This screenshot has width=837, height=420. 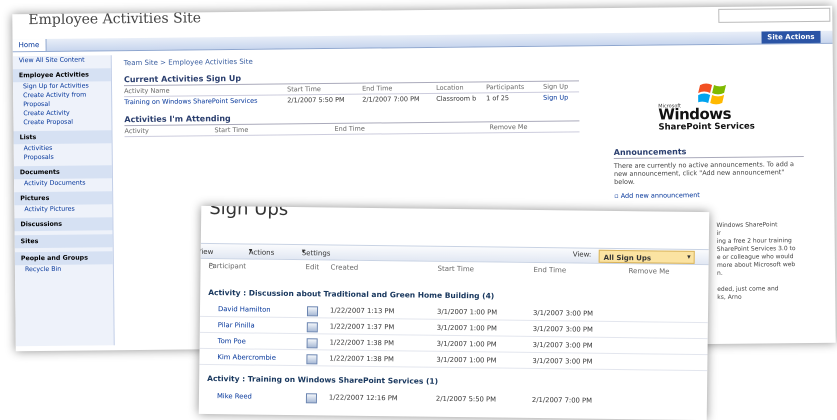 I want to click on participants-count: 1 of 25, so click(x=498, y=98).